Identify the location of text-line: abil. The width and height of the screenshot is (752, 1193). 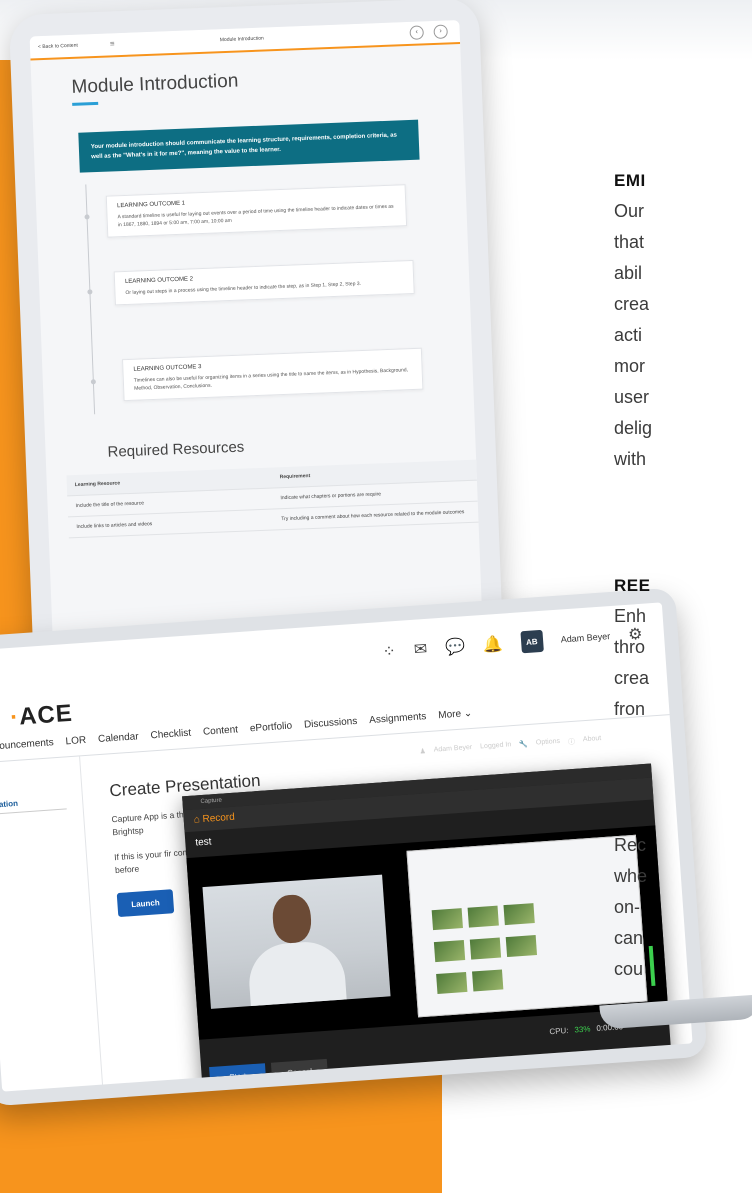
(628, 273).